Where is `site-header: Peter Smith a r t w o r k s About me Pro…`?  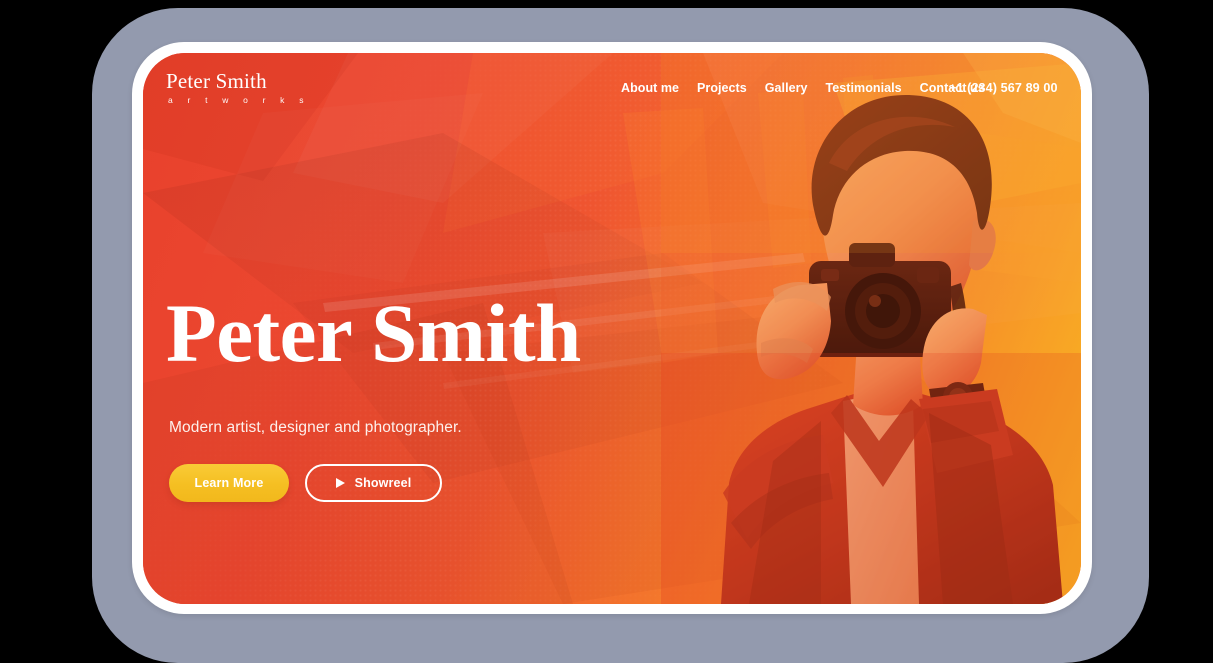 site-header: Peter Smith a r t w o r k s About me Pro… is located at coordinates (612, 91).